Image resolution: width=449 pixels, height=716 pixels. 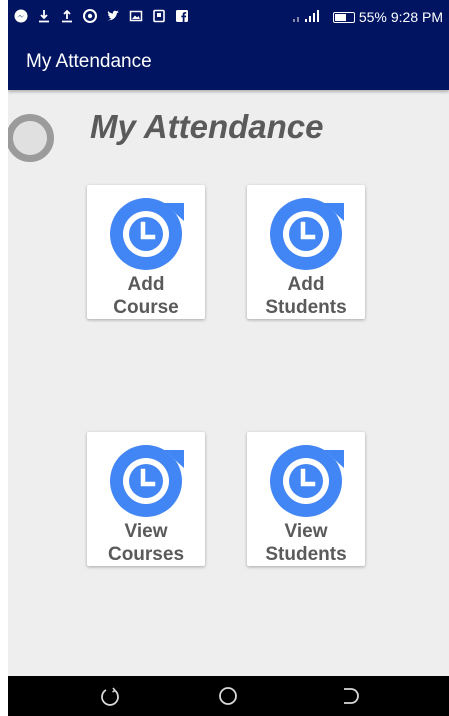 I want to click on app-bar-title: My Attendance, so click(x=89, y=61).